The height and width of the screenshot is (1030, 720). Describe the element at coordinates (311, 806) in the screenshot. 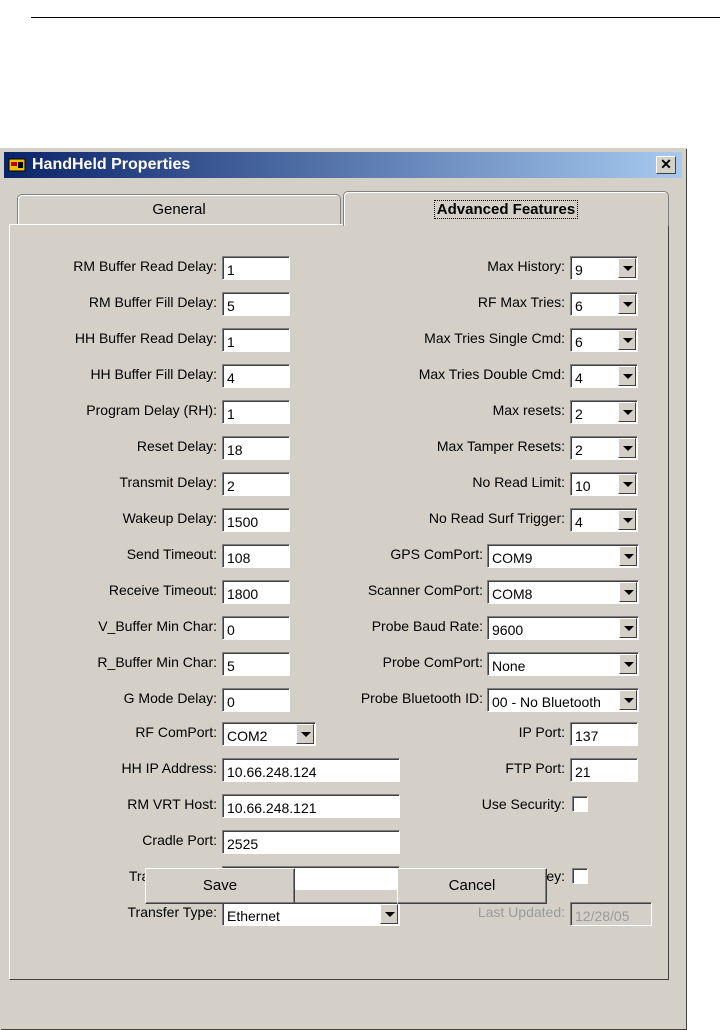

I see `rm-vrt-host-field: 10.66.248.121` at that location.